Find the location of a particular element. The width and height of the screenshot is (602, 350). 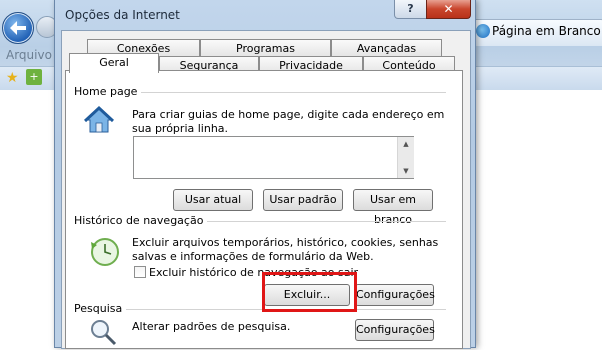

scroll-down-arrow-icon: ▼ is located at coordinates (406, 171).